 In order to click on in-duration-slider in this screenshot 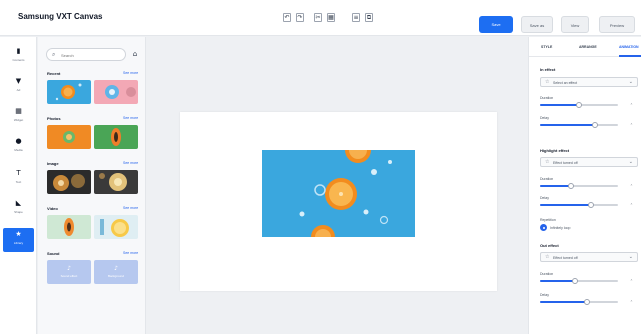, I will do `click(579, 105)`.